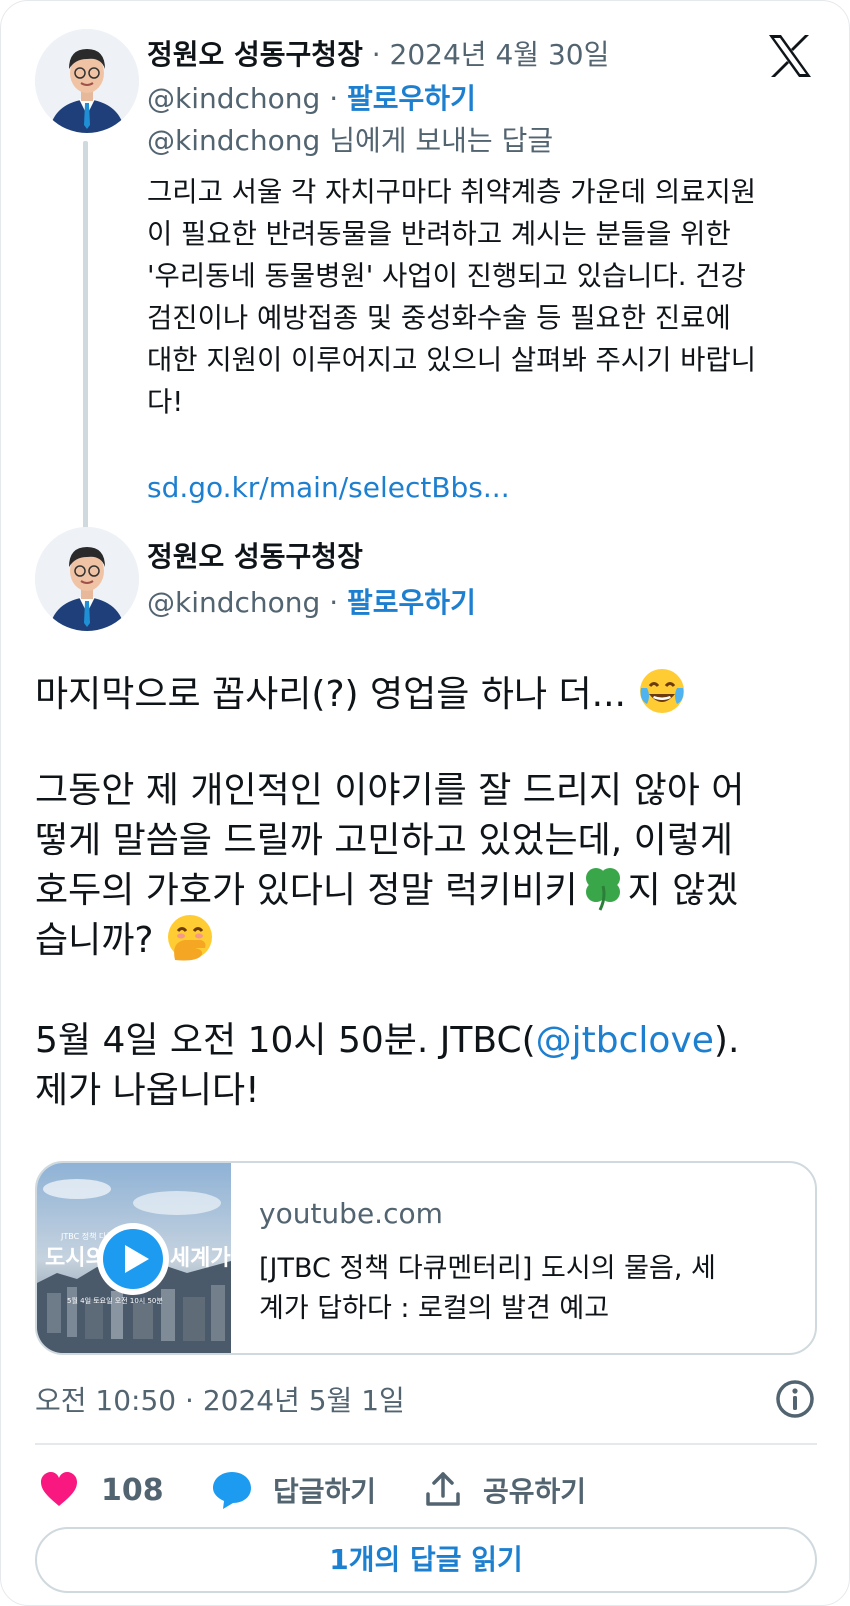  Describe the element at coordinates (491, 54) in the screenshot. I see `tweet-date: · 2024년 4월 30일` at that location.